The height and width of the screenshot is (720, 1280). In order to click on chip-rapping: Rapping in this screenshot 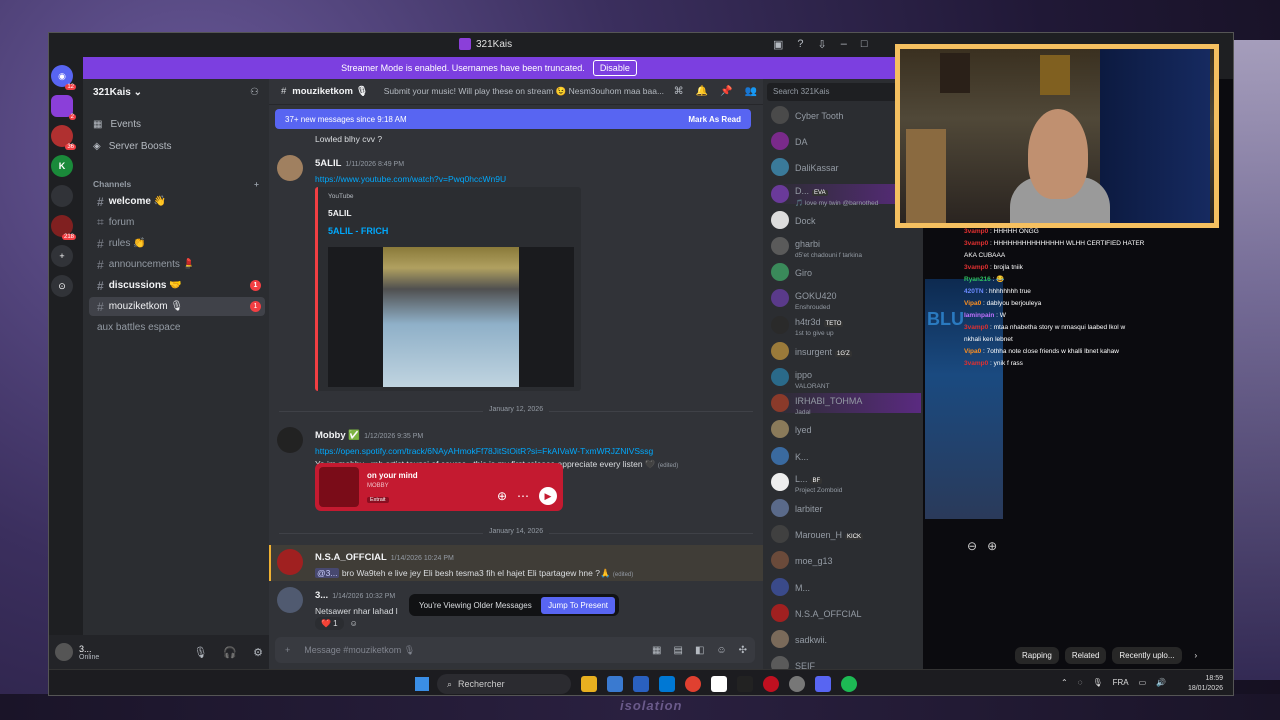, I will do `click(1037, 655)`.